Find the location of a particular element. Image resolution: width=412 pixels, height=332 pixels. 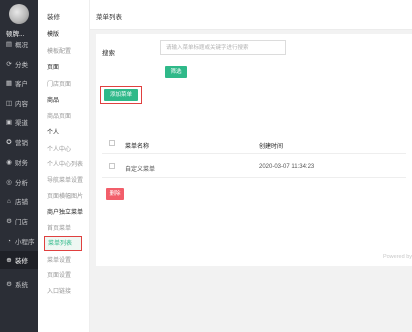

sidebar-item-shop: ⌂ 店铺 is located at coordinates (19, 201).